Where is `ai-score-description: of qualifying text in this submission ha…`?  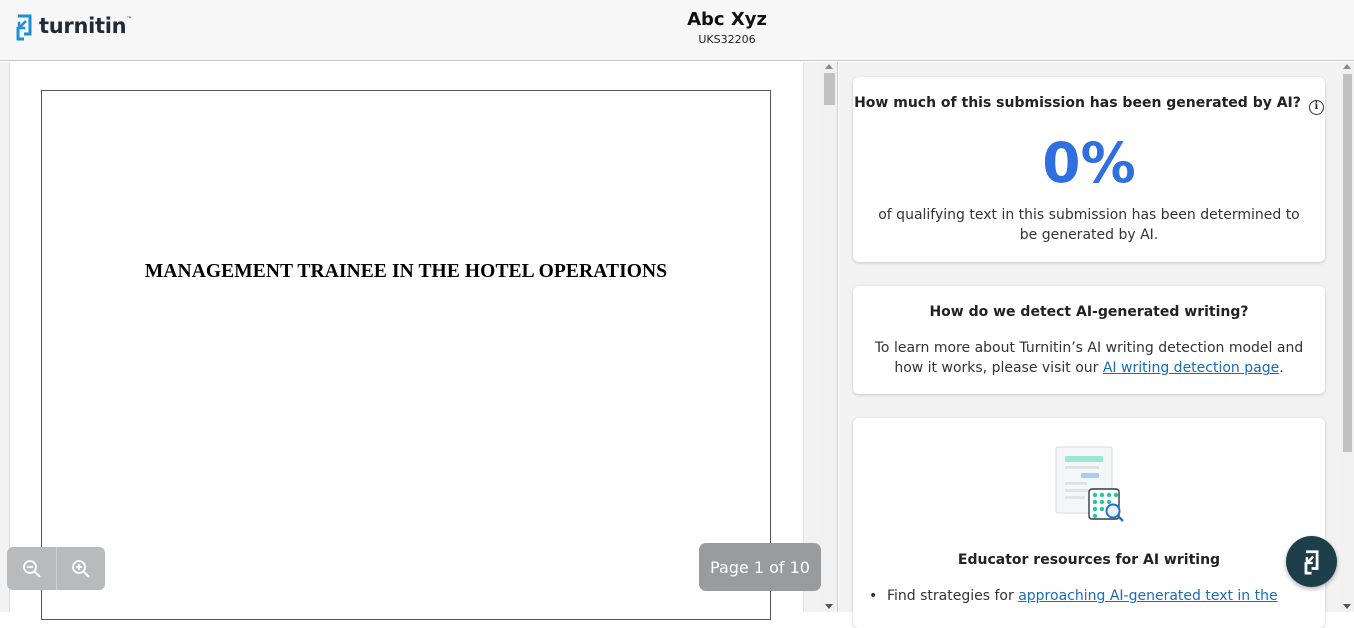
ai-score-description: of qualifying text in this submission ha… is located at coordinates (1089, 225).